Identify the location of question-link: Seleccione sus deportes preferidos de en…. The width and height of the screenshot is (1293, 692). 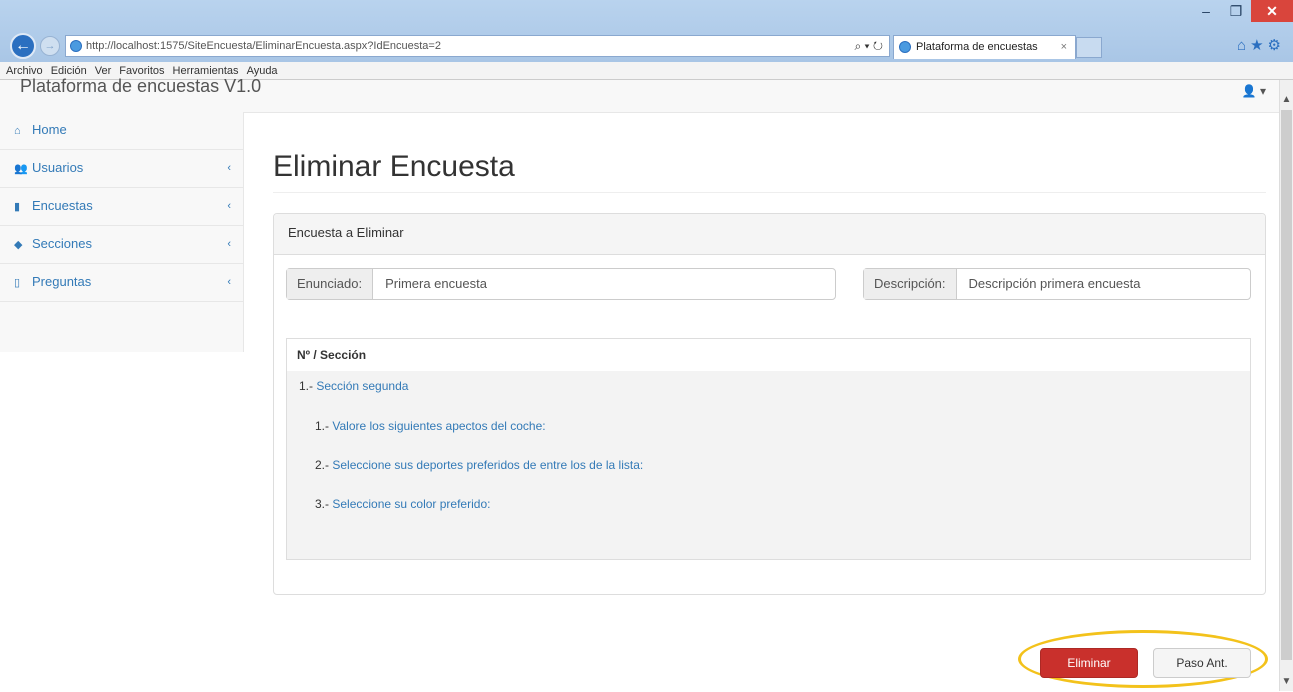
(487, 465).